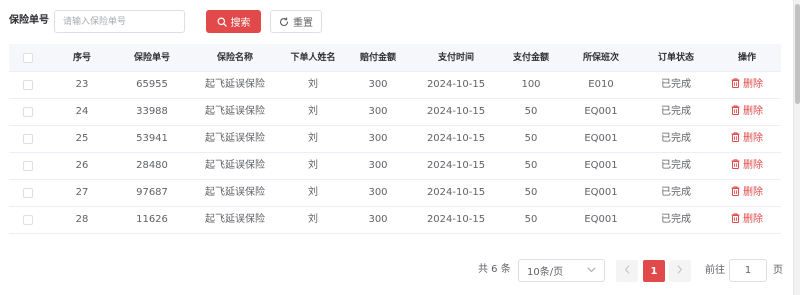 This screenshot has width=800, height=295. What do you see at coordinates (29, 20) in the screenshot?
I see `search-label: 保险单号` at bounding box center [29, 20].